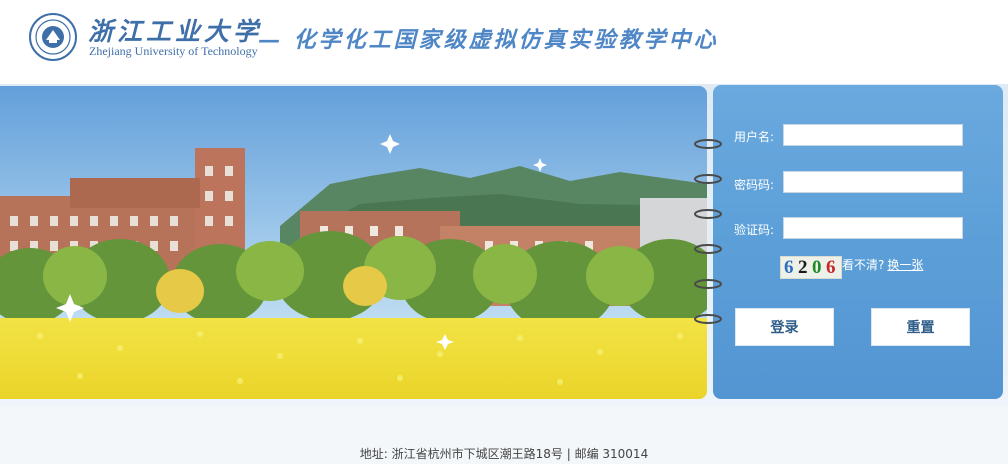 The width and height of the screenshot is (1008, 464). Describe the element at coordinates (905, 265) in the screenshot. I see `captcha-refresh-link: 换一张` at that location.